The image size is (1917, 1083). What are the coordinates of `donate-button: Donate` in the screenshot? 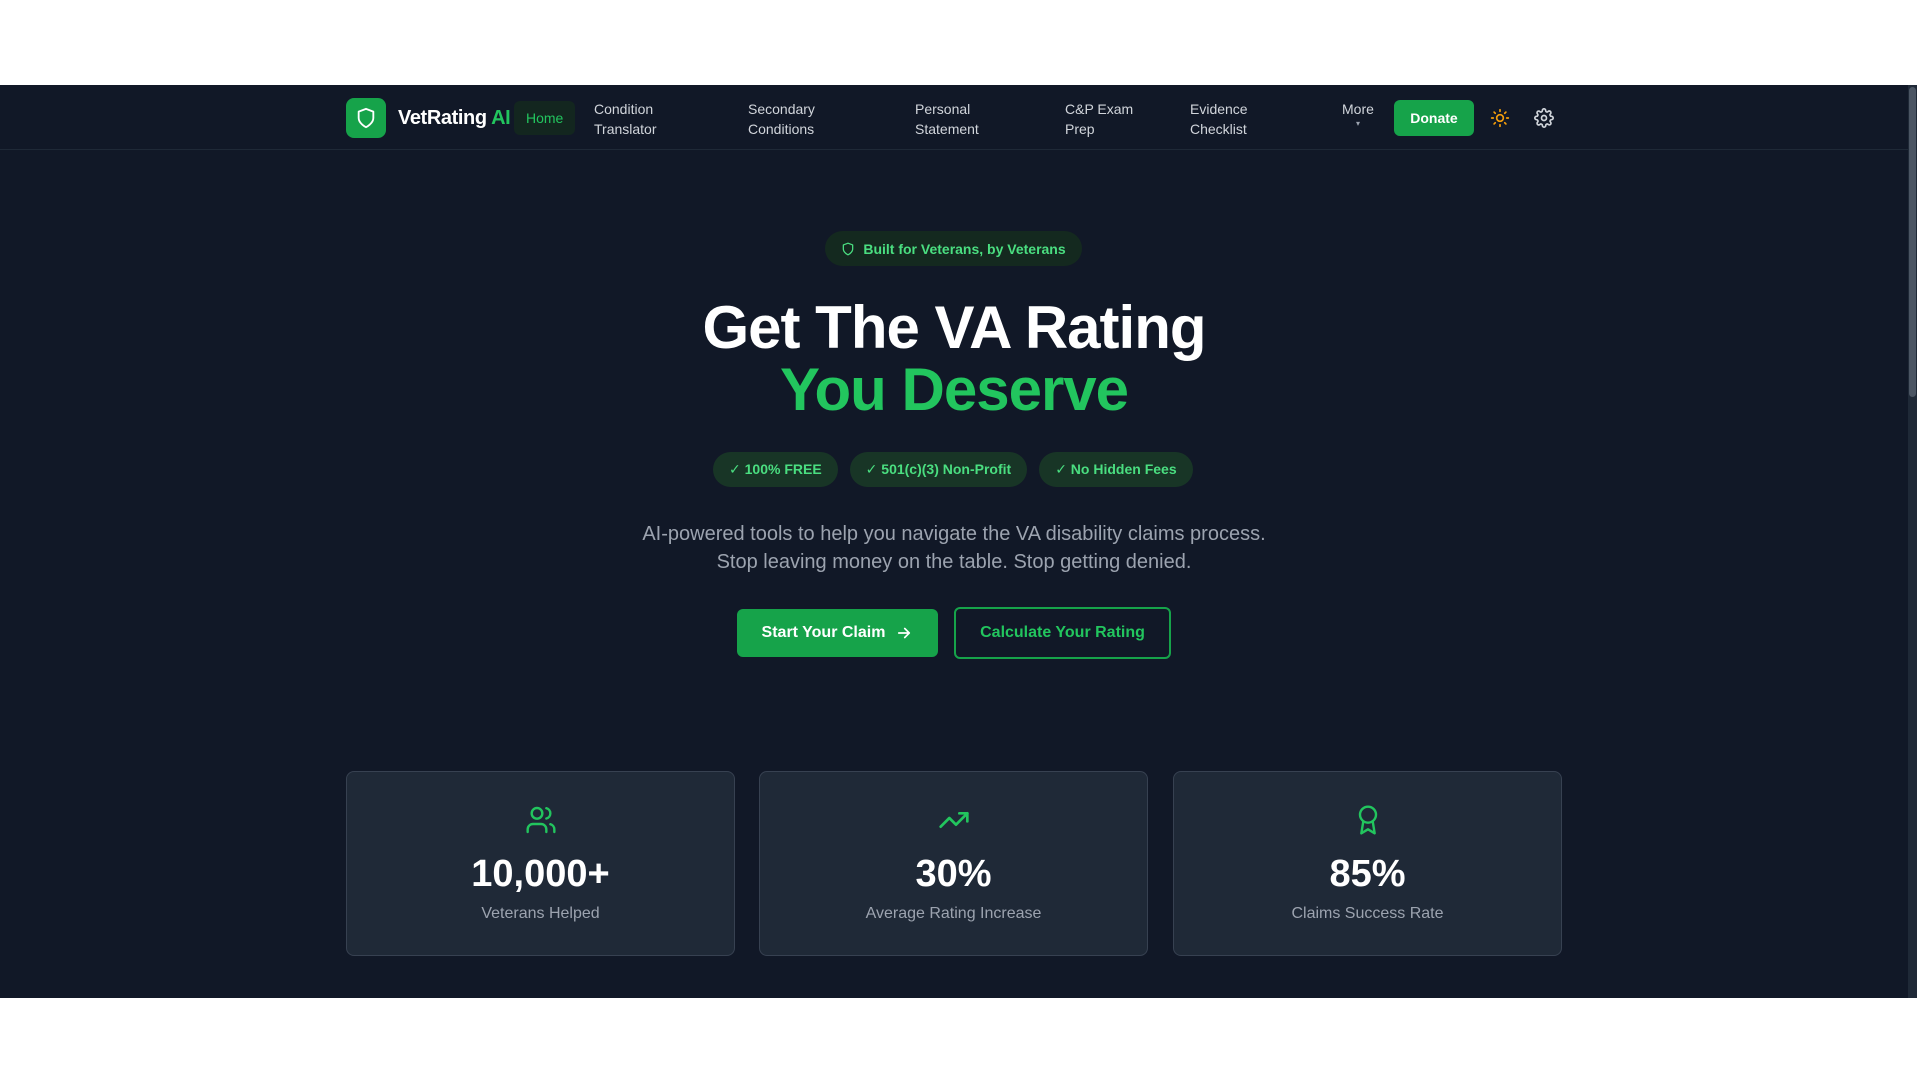 It's located at (1434, 118).